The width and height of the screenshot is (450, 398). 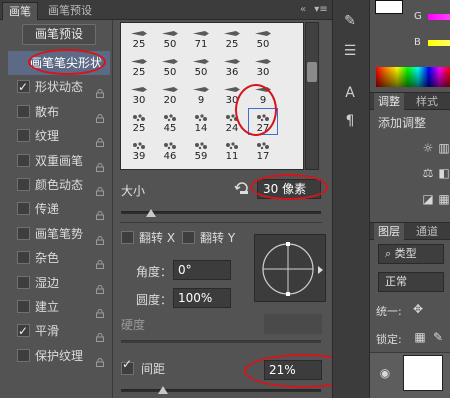 I want to click on tab-brush: 画笔, so click(x=20, y=11).